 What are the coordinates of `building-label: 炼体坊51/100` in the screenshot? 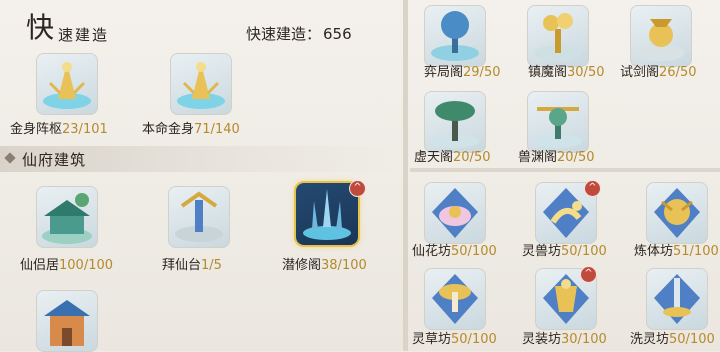 It's located at (676, 251).